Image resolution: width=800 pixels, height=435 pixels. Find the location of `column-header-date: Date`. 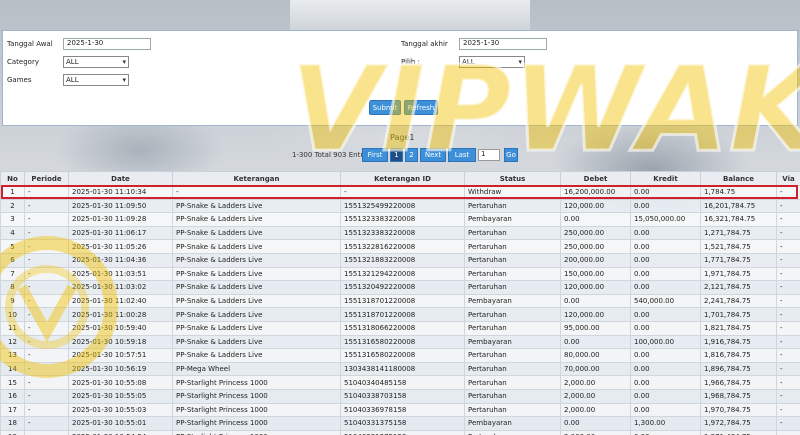

column-header-date: Date is located at coordinates (120, 178).